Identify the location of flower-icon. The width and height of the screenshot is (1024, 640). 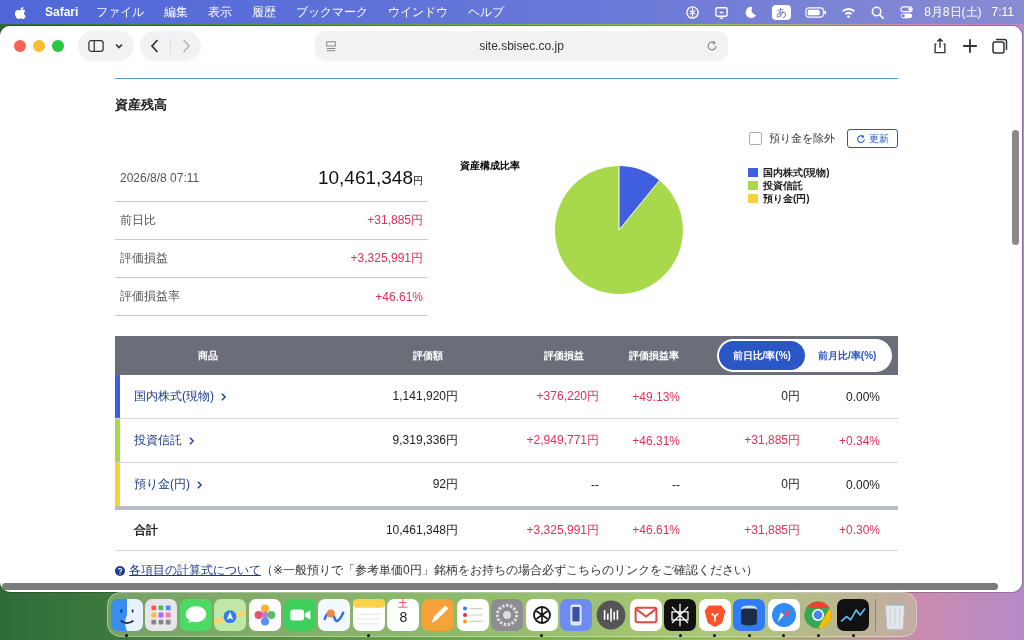
(264, 614).